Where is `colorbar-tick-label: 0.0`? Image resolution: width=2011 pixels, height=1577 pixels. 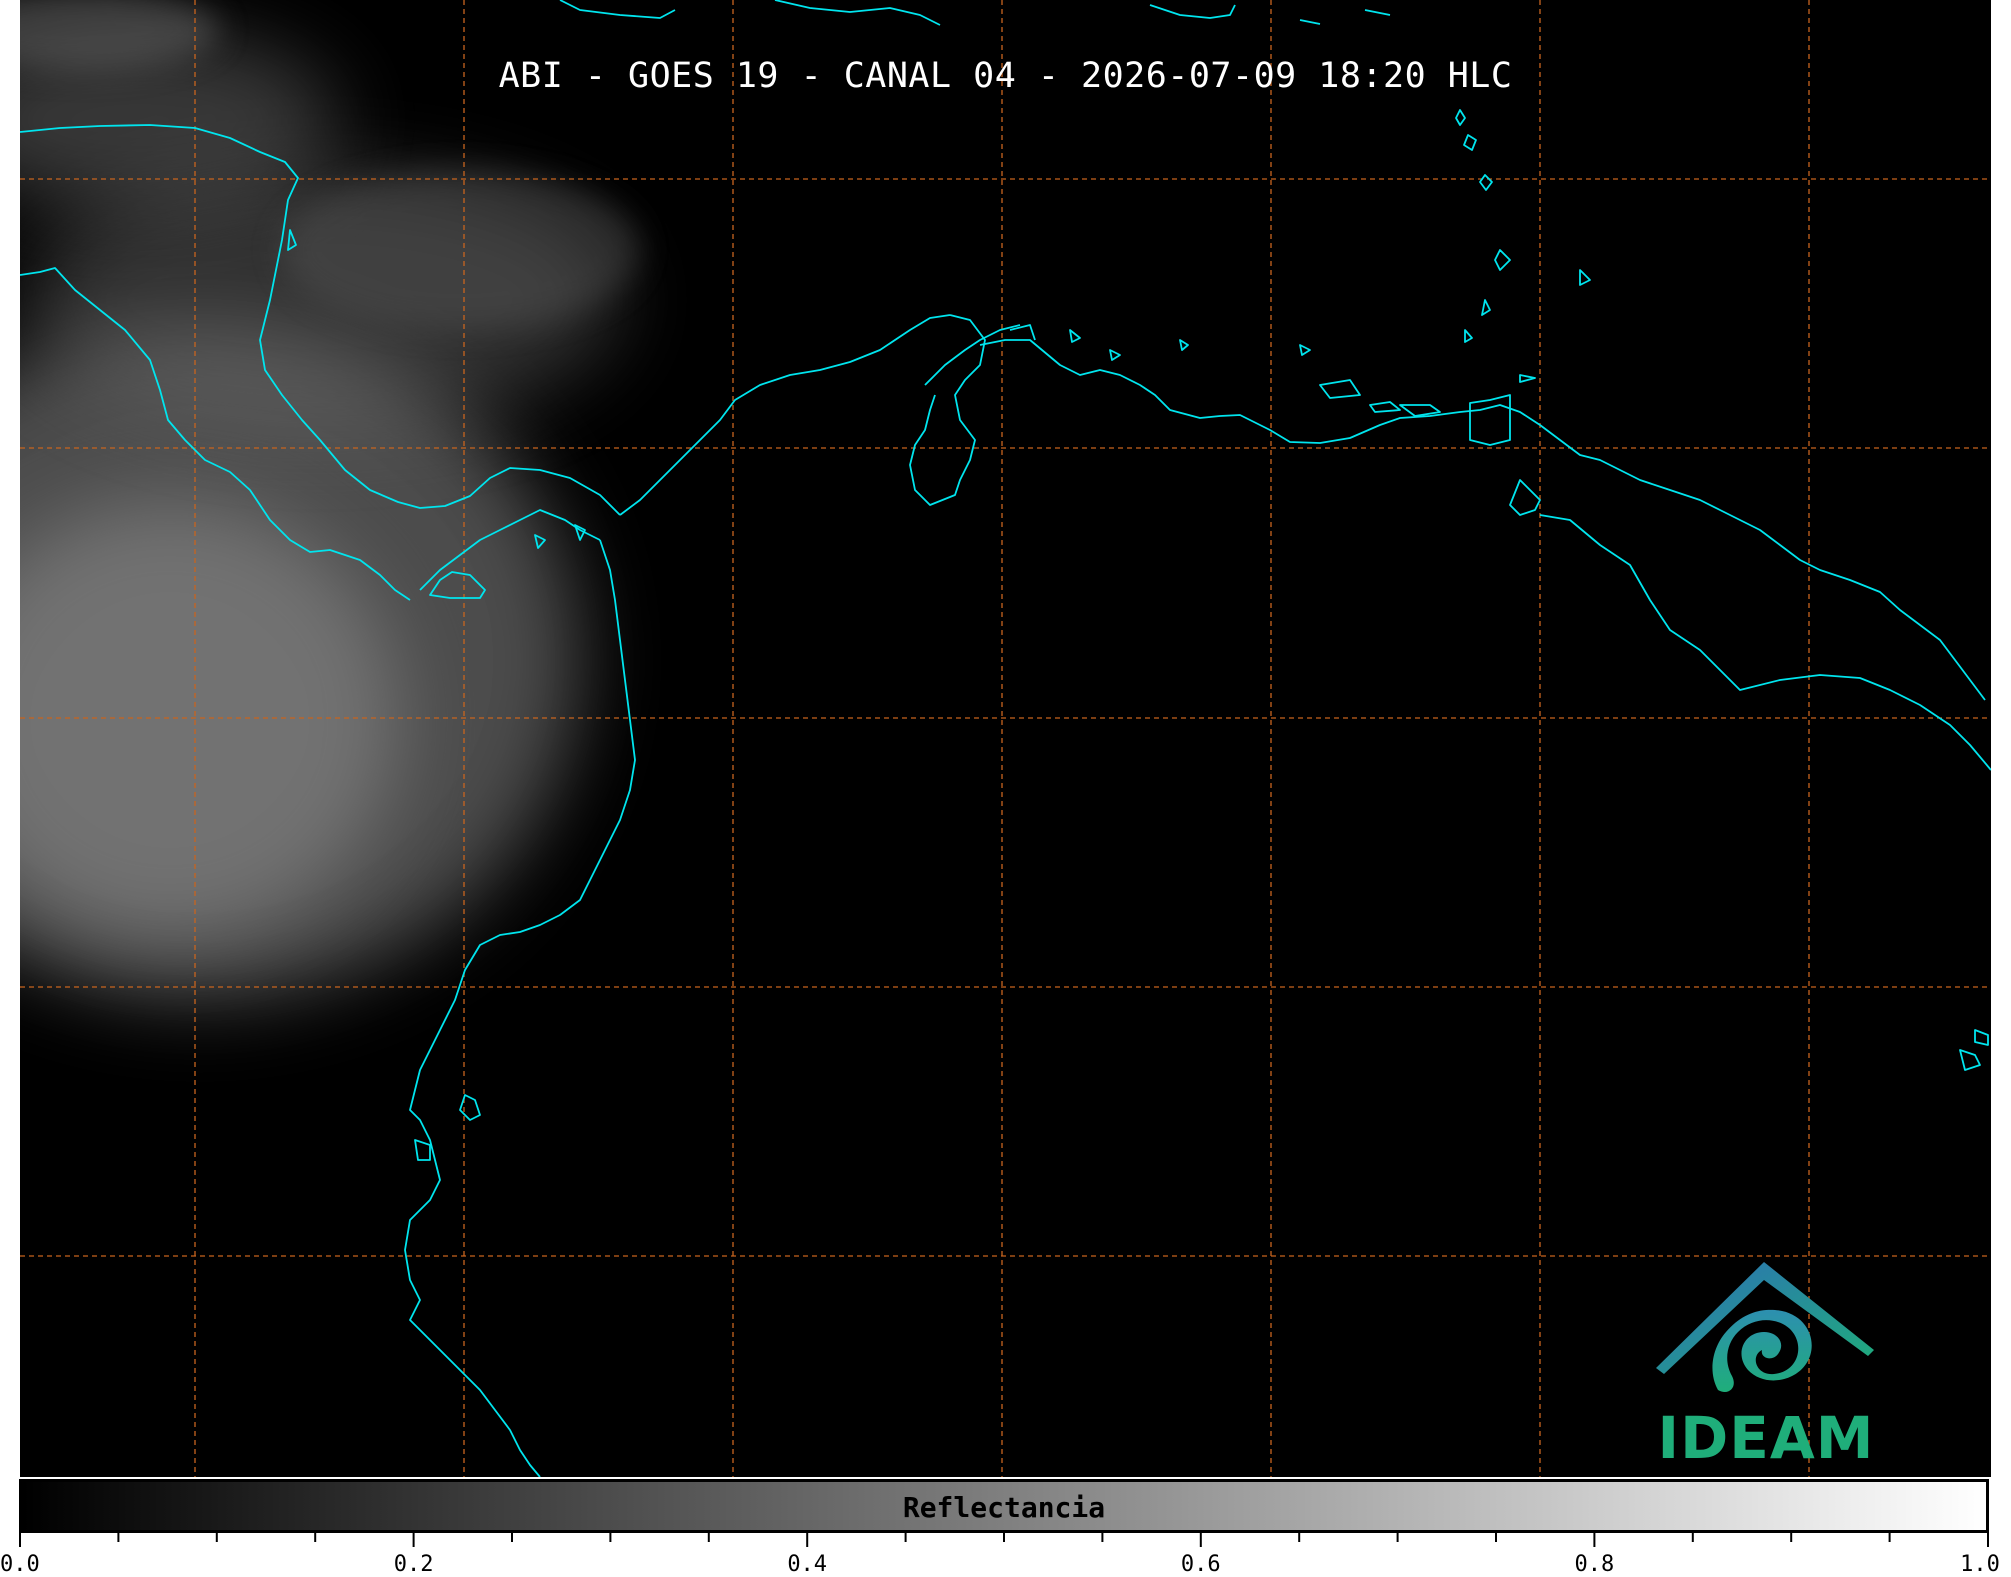 colorbar-tick-label: 0.0 is located at coordinates (20, 1564).